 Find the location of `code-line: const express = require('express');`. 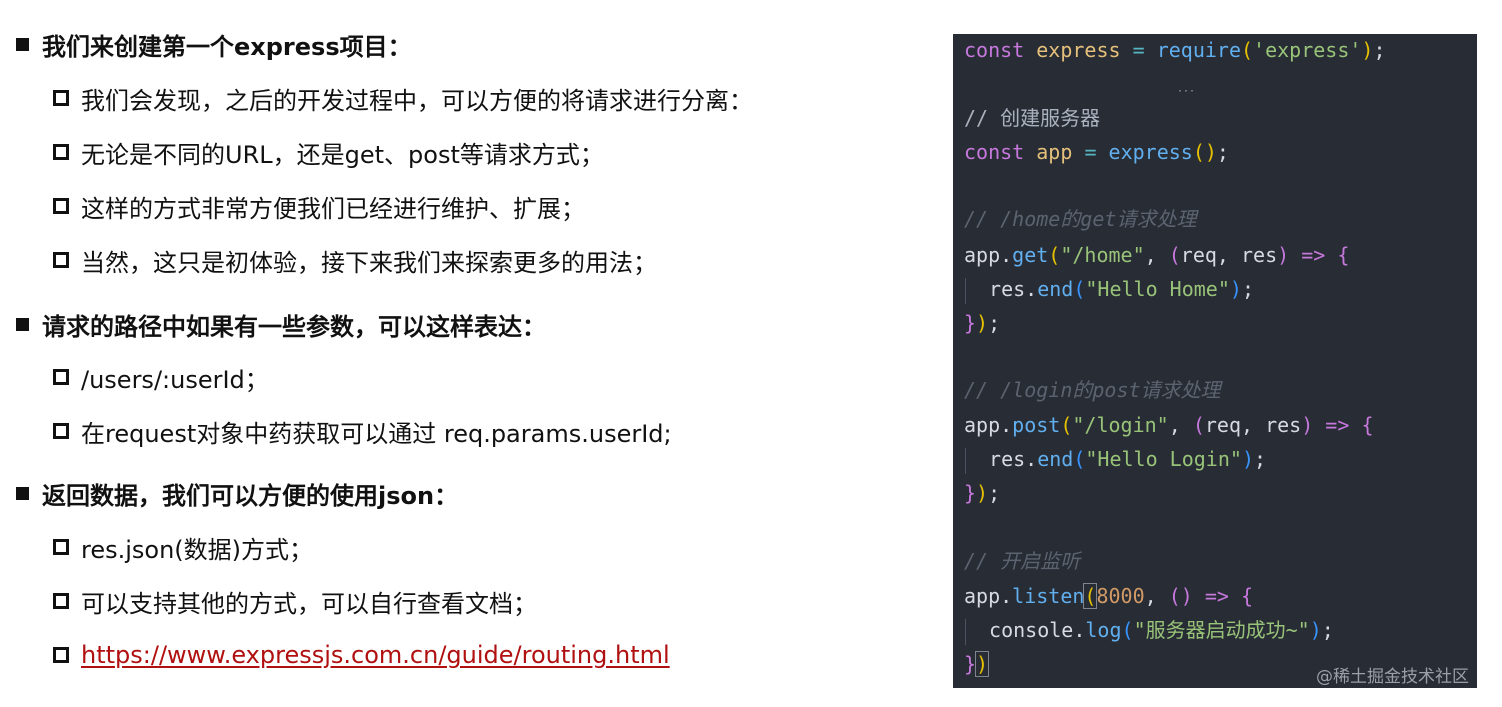

code-line: const express = require('express'); is located at coordinates (1175, 50).